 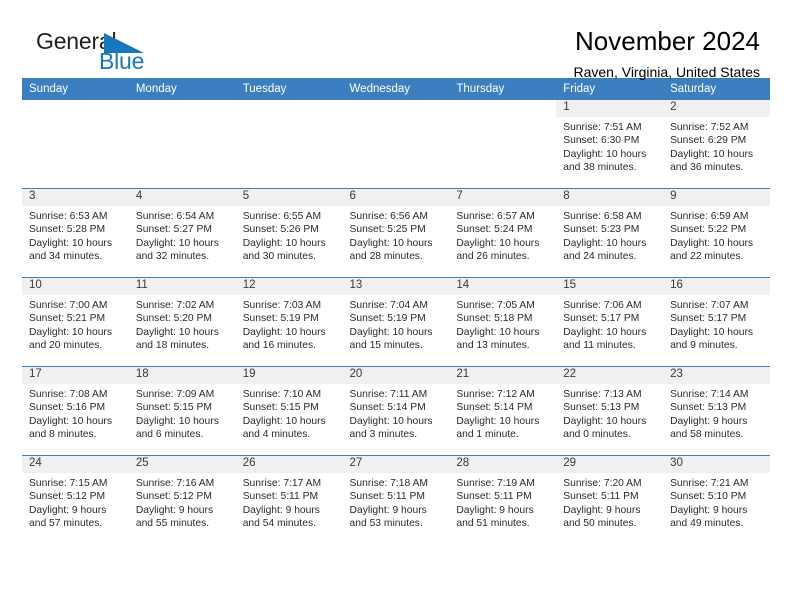 What do you see at coordinates (66, 257) in the screenshot?
I see `day-daylight-line: and 34 minutes.` at bounding box center [66, 257].